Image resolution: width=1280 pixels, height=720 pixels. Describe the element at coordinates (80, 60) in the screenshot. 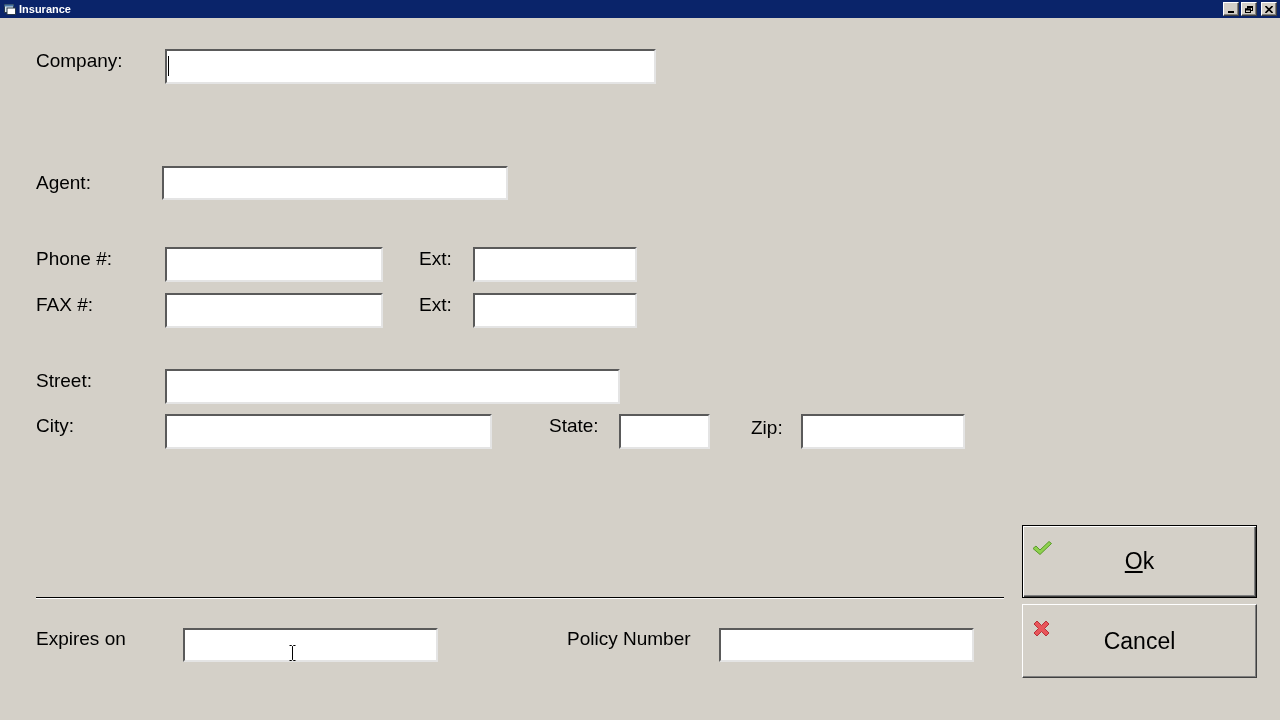

I see `field-label: Company:` at that location.